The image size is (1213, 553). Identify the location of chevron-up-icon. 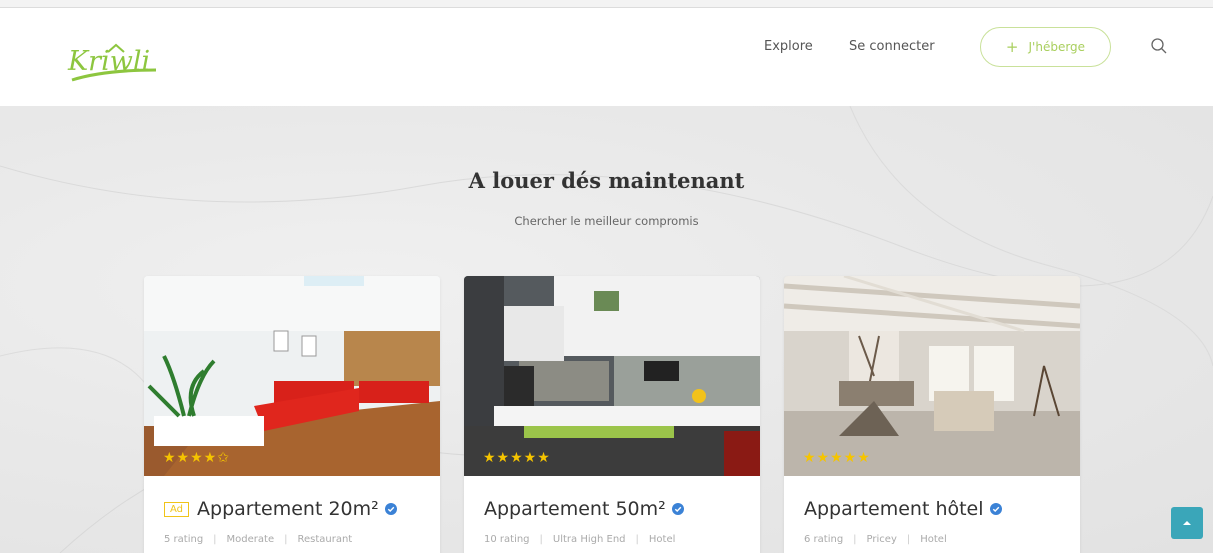
(1187, 523).